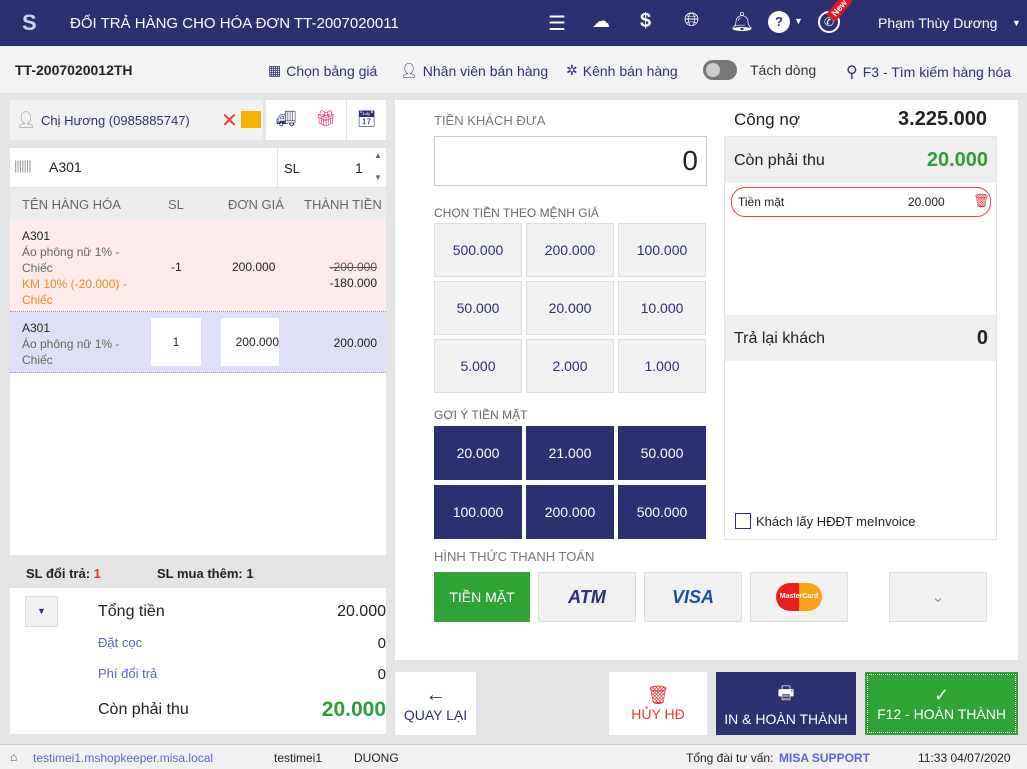 This screenshot has width=1027, height=769. Describe the element at coordinates (742, 22) in the screenshot. I see `bell-icon: 🔔︎` at that location.